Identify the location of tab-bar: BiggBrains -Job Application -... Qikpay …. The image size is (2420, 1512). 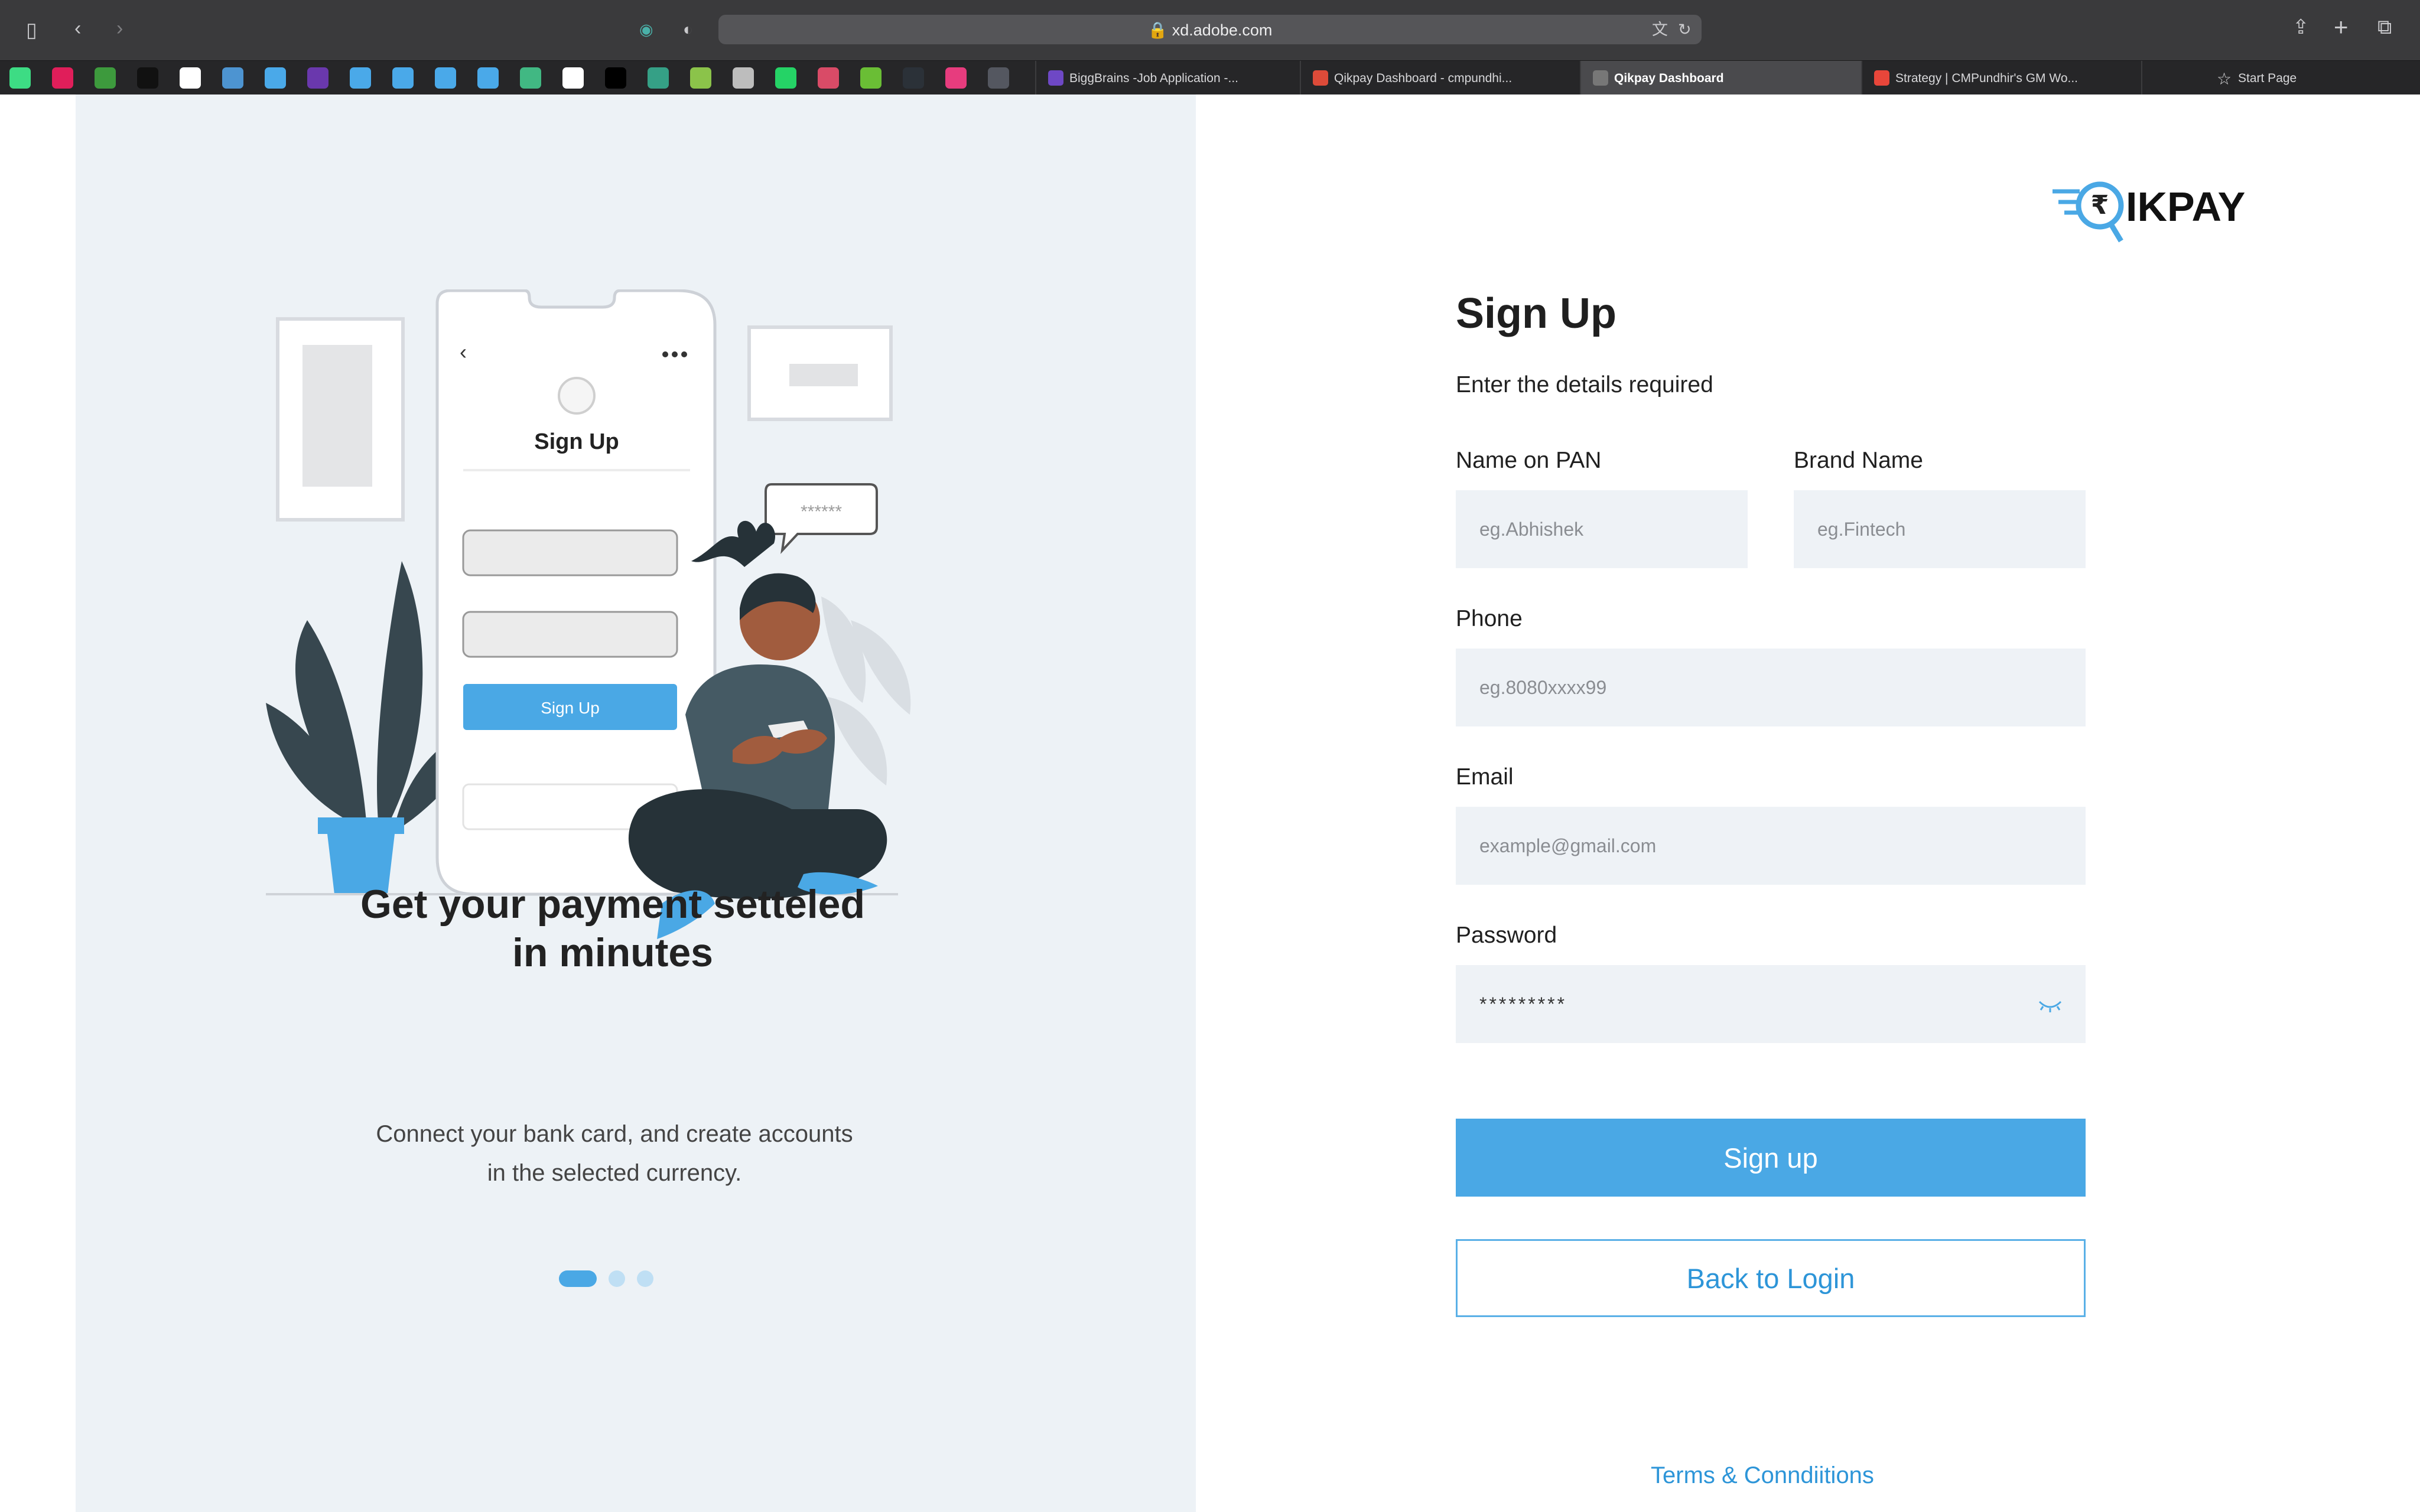
(1210, 77).